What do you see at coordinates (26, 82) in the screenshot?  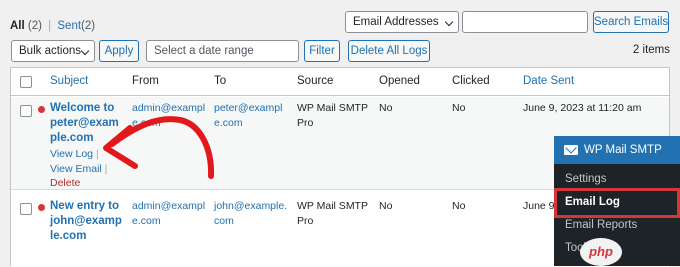 I see `select-all-checkbox` at bounding box center [26, 82].